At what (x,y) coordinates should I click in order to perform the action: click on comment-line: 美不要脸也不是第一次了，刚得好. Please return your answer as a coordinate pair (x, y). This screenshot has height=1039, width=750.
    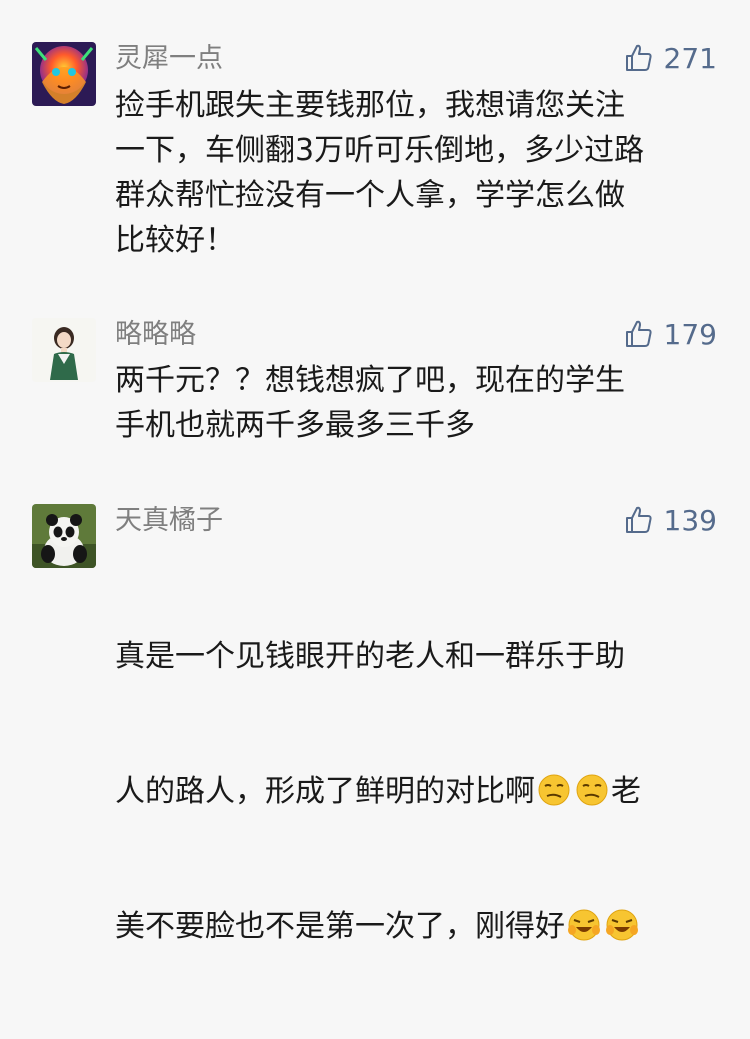
    Looking at the image, I should click on (415, 926).